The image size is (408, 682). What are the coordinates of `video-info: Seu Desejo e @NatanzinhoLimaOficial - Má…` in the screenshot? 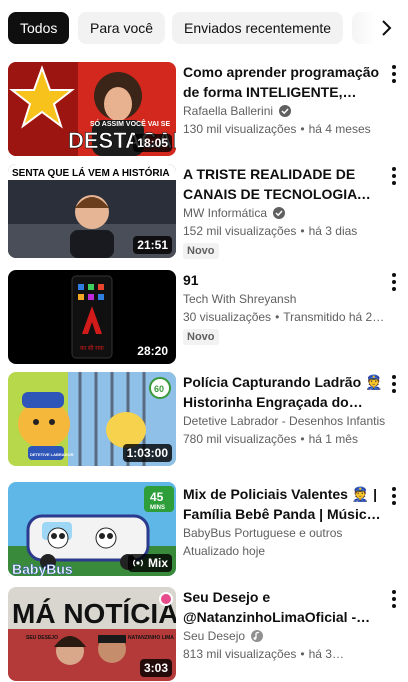 It's located at (284, 625).